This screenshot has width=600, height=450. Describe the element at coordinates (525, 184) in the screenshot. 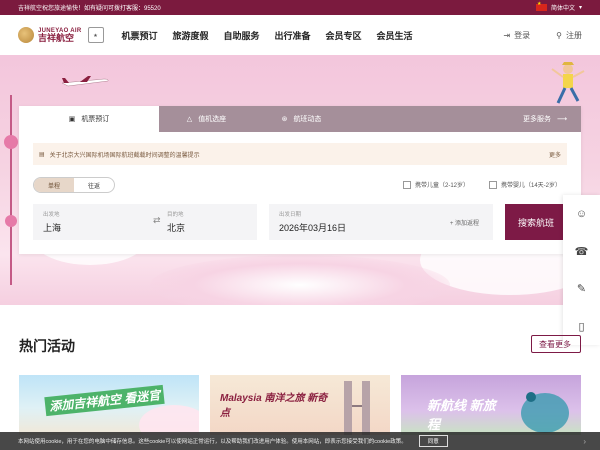

I see `infant-checkbox: 携带婴儿（14天-2岁）` at that location.